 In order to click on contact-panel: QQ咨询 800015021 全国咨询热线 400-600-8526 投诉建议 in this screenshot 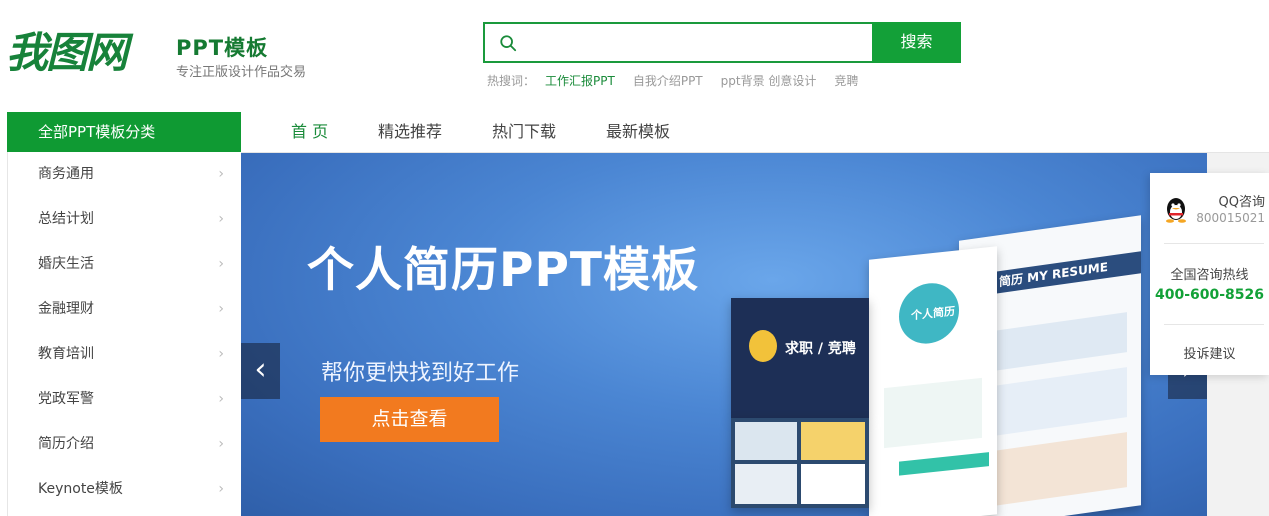, I will do `click(1209, 274)`.